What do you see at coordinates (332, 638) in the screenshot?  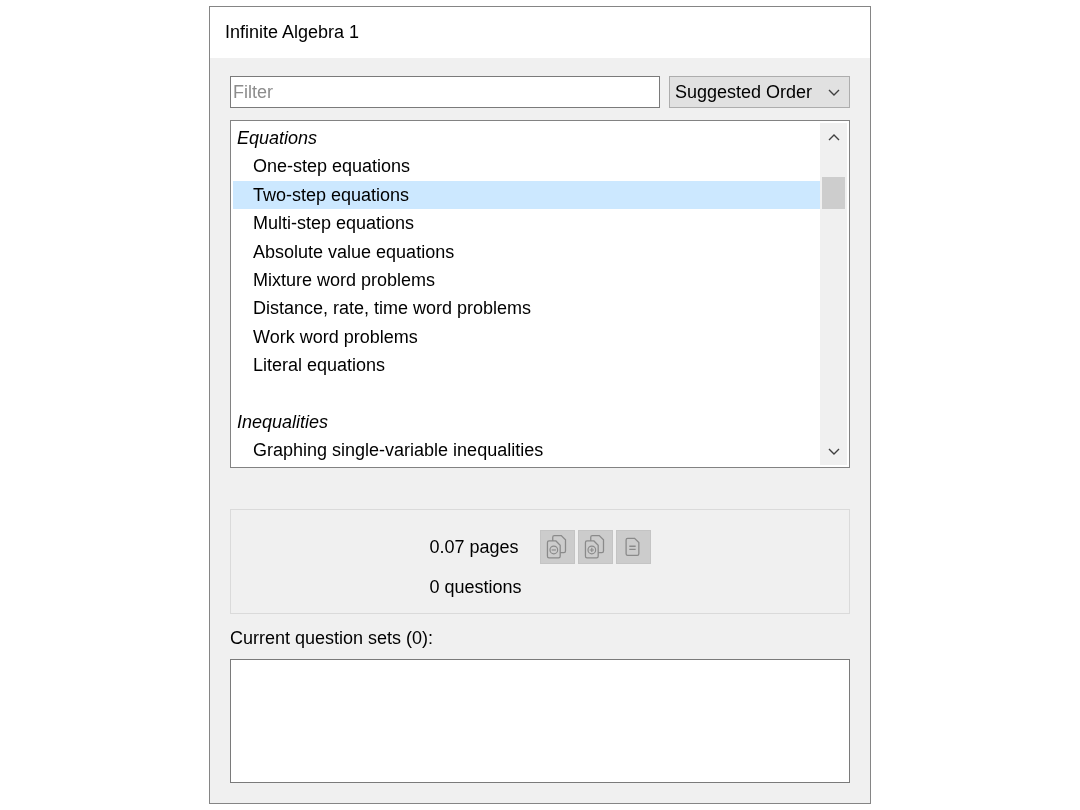 I see `sets-label: Current question sets (0):` at bounding box center [332, 638].